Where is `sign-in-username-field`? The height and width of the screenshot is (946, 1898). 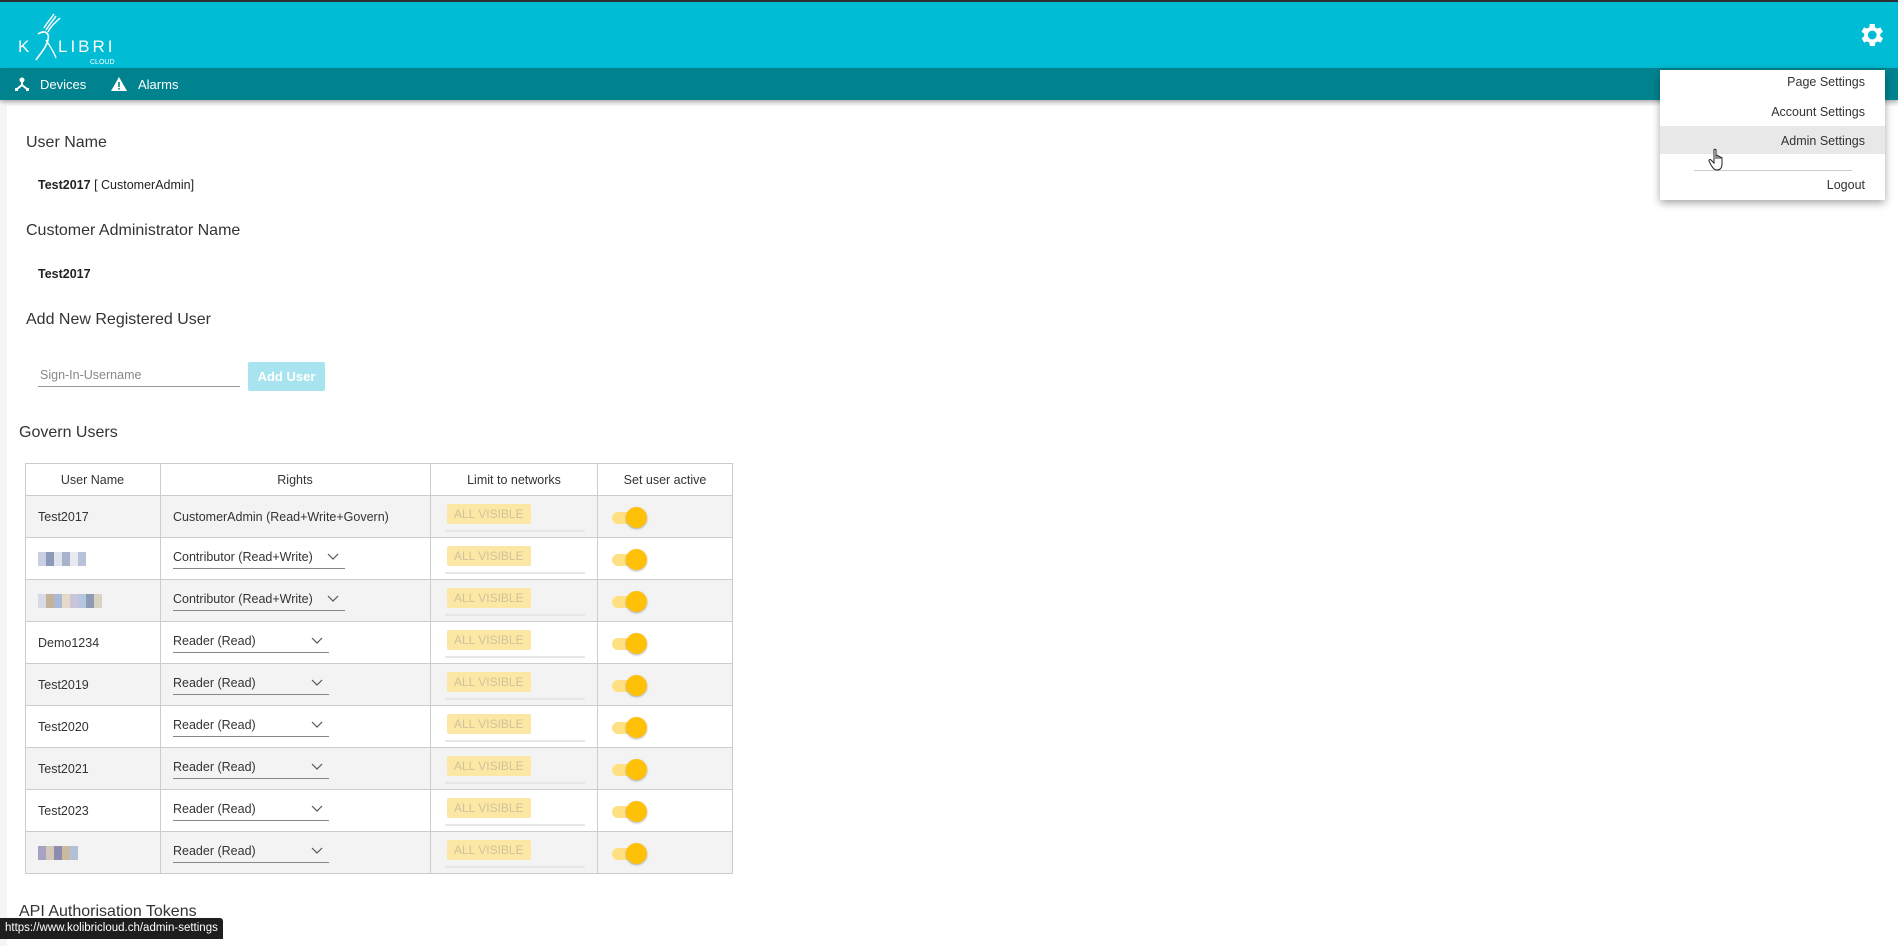 sign-in-username-field is located at coordinates (141, 376).